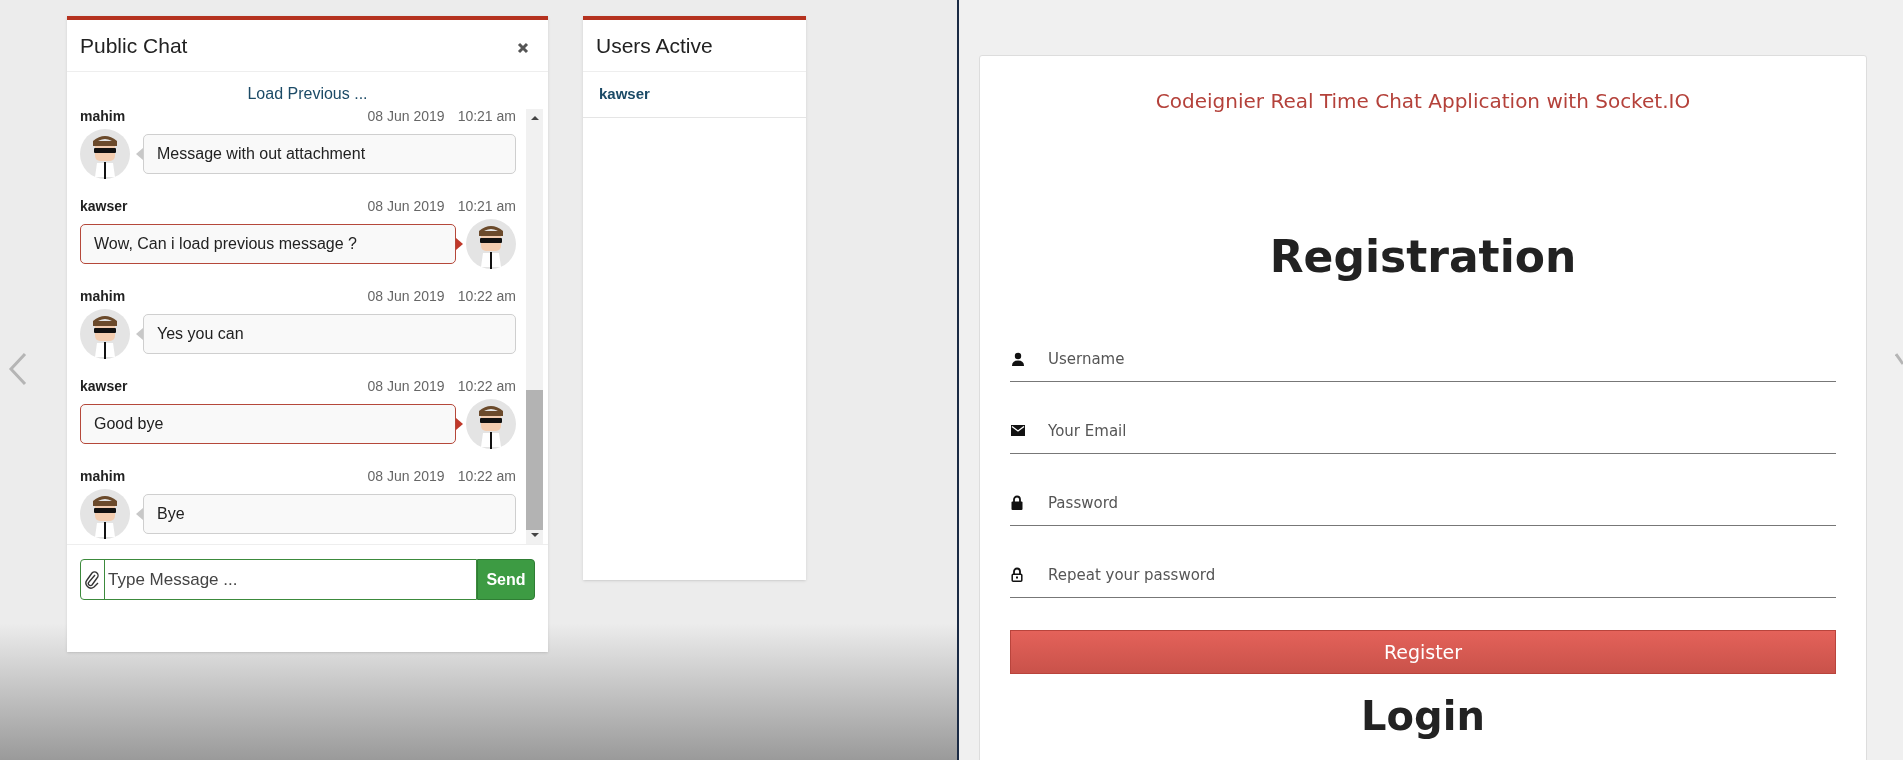 The height and width of the screenshot is (760, 1903). Describe the element at coordinates (134, 45) in the screenshot. I see `panel-title: Public Chat` at that location.